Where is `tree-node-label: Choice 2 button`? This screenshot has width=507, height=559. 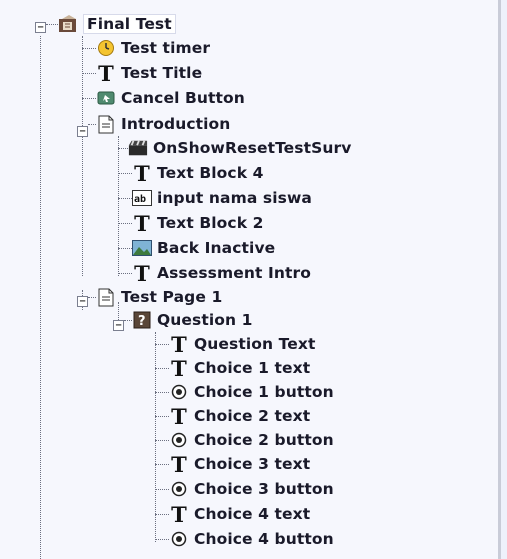 tree-node-label: Choice 2 button is located at coordinates (264, 440).